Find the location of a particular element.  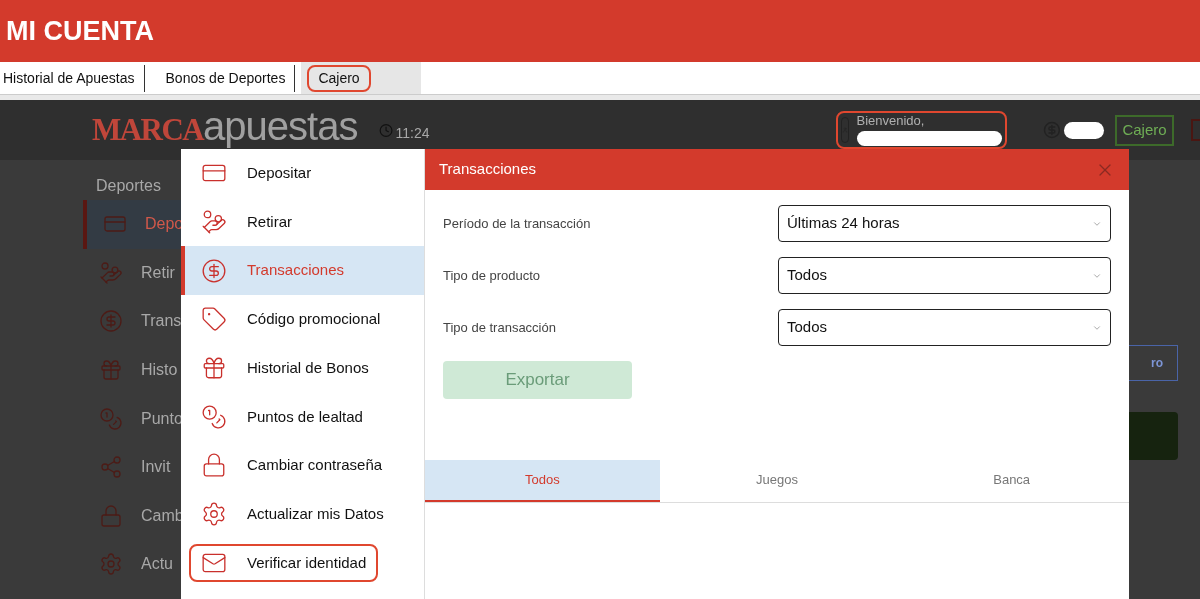

tab: Cajero is located at coordinates (339, 78).